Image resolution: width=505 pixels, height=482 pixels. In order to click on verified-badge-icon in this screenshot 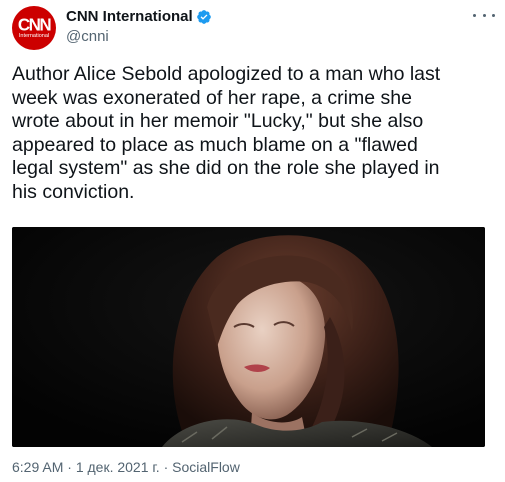, I will do `click(204, 17)`.